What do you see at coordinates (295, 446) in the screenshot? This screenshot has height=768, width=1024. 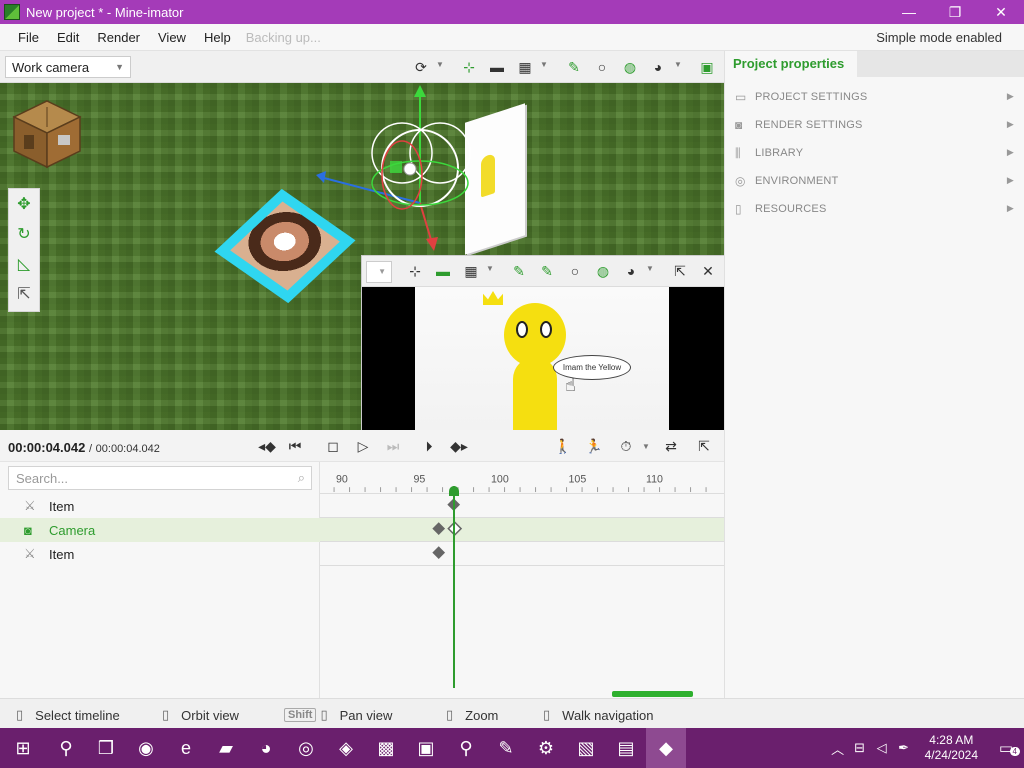 I see `previous-frame-icon: ⏮` at bounding box center [295, 446].